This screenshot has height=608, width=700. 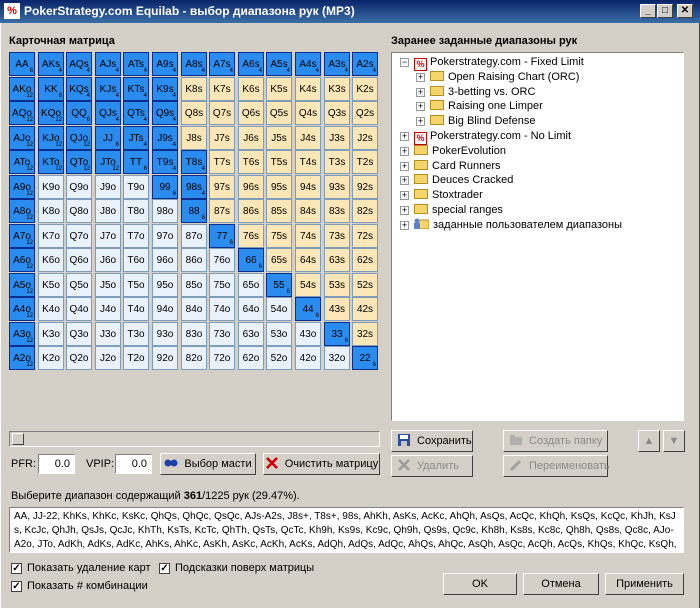 I want to click on hand-cell-q7s: Q7s, so click(x=222, y=113).